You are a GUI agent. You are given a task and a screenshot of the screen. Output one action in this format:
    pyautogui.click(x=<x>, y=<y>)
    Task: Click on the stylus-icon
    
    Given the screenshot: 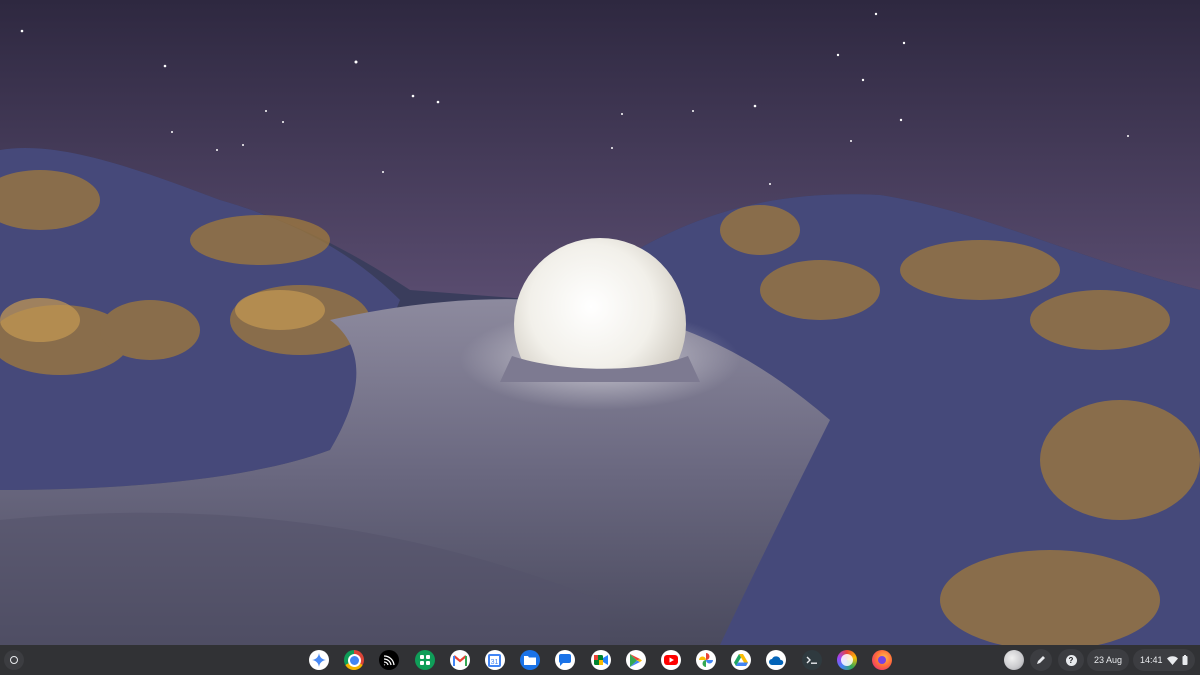 What is the action you would take?
    pyautogui.click(x=1041, y=660)
    